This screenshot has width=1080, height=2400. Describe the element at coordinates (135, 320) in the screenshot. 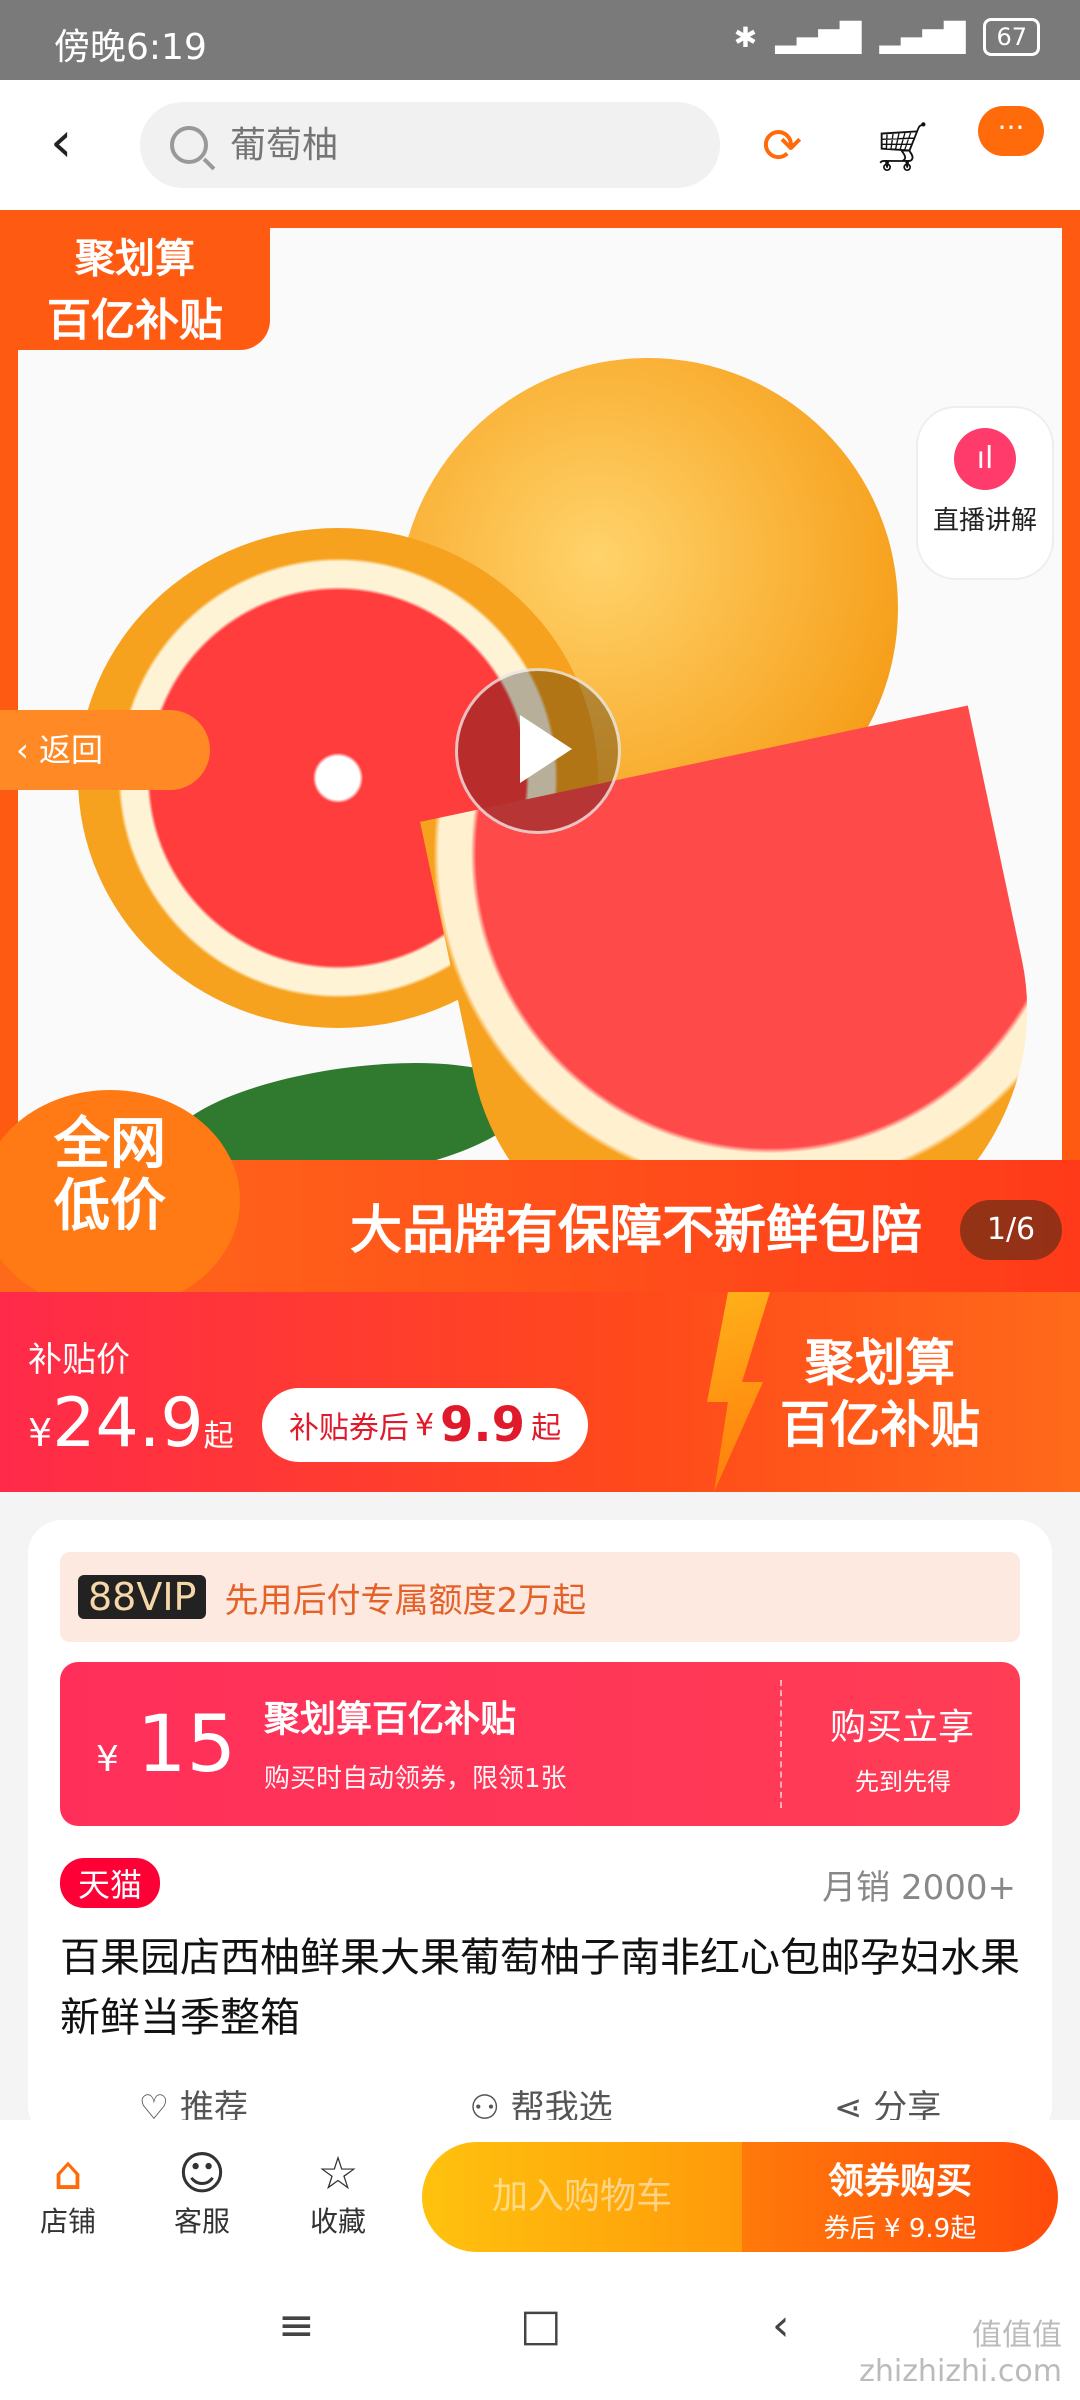

I see `badge-line2: 百亿补贴` at that location.